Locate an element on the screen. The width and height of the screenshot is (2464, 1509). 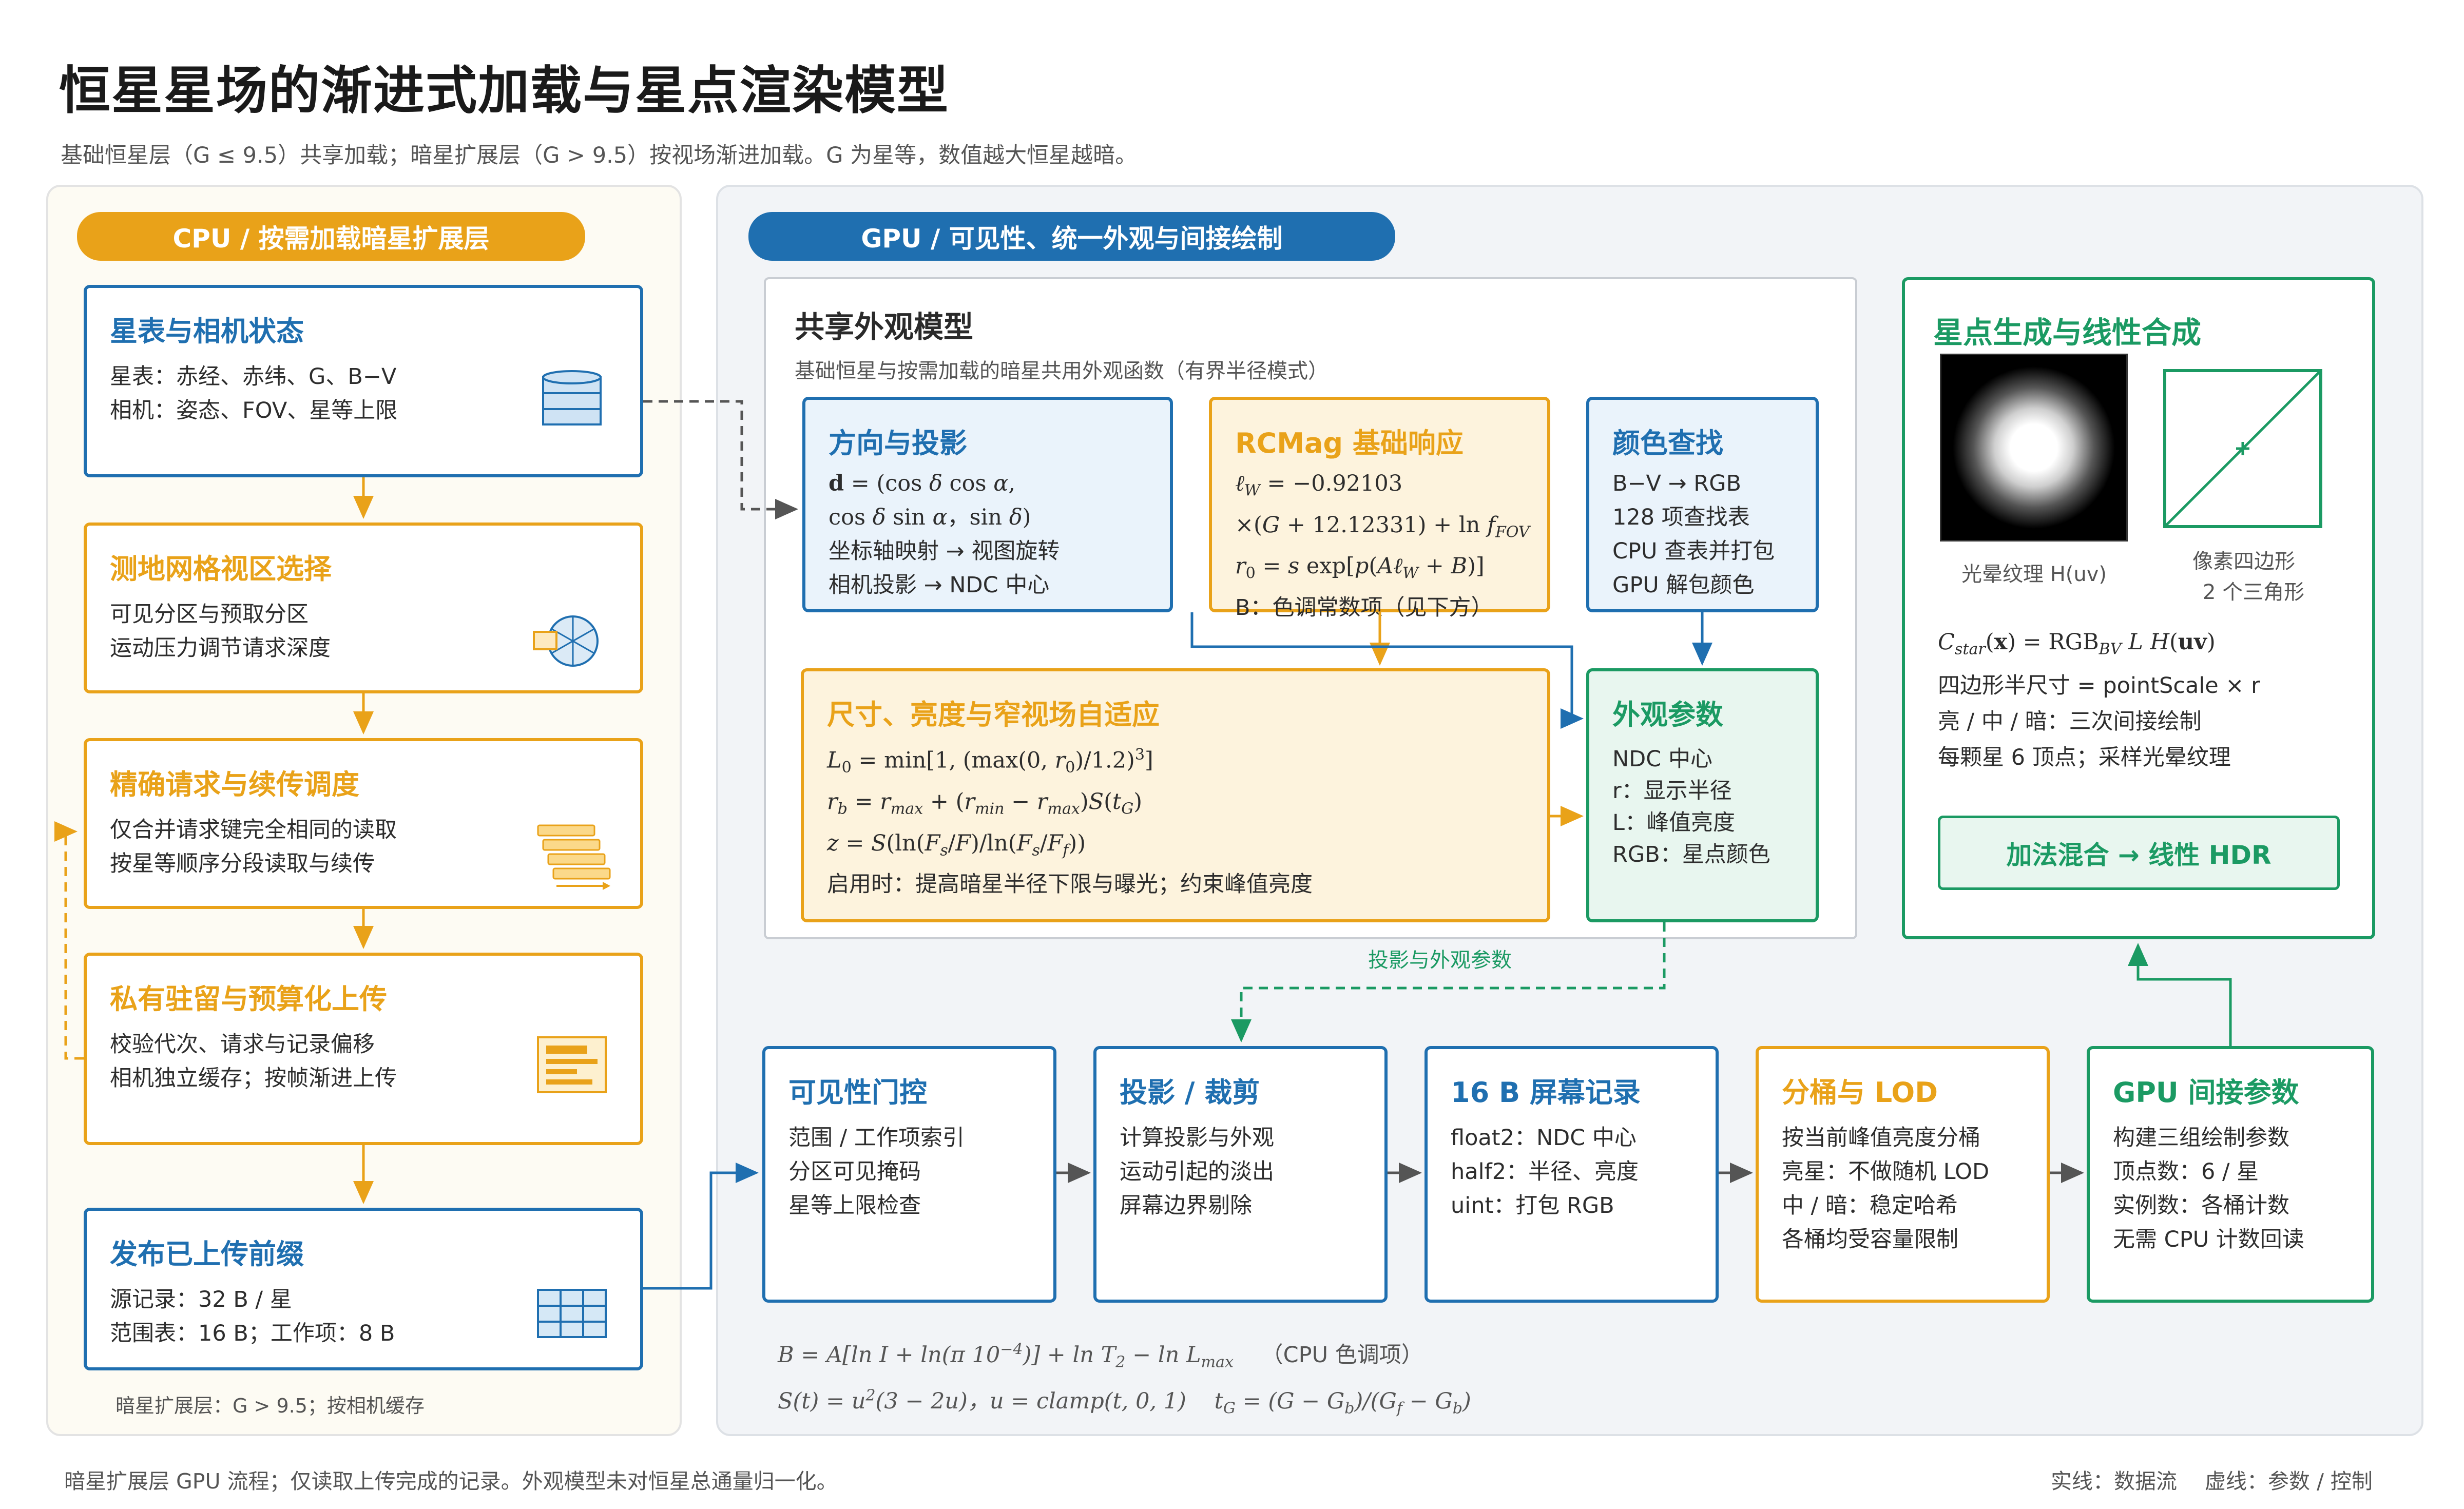
card-request-scheduling: 精确请求与续传调度 仅合并请求键完全相同的读取 按星等顺序分段读取与续传 is located at coordinates (363, 823).